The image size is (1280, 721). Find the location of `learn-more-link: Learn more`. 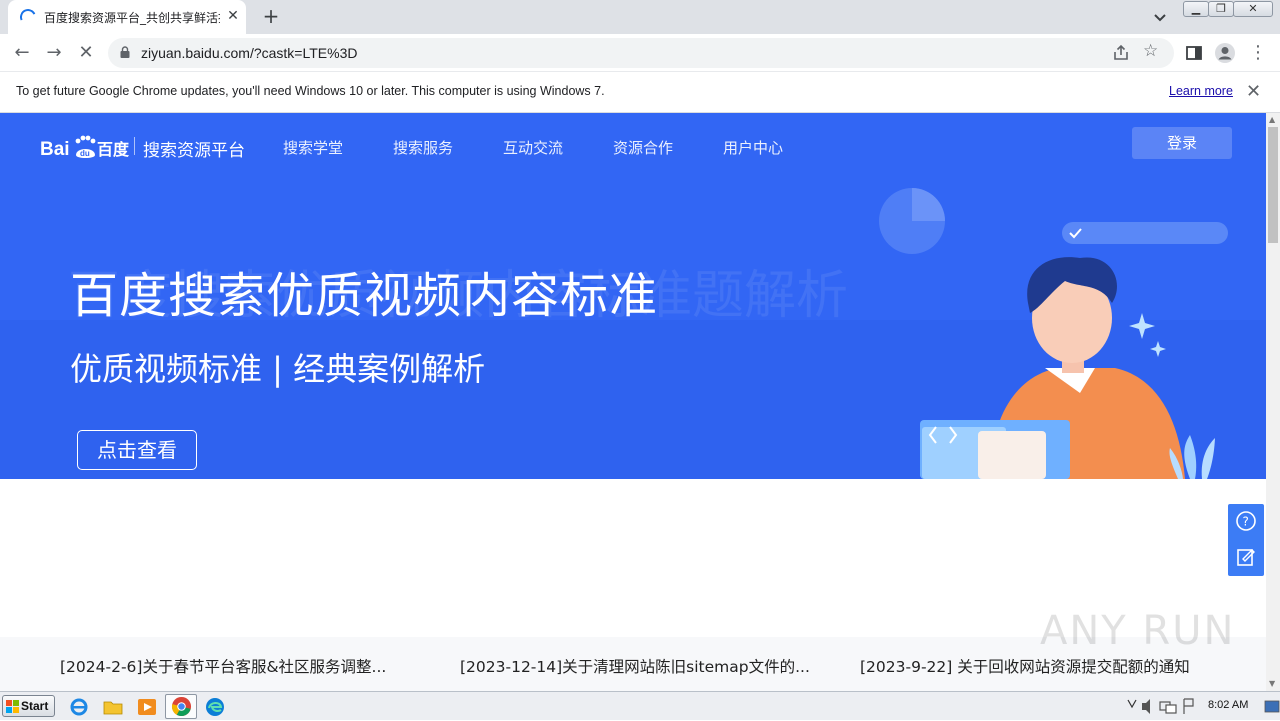

learn-more-link: Learn more is located at coordinates (1201, 91).